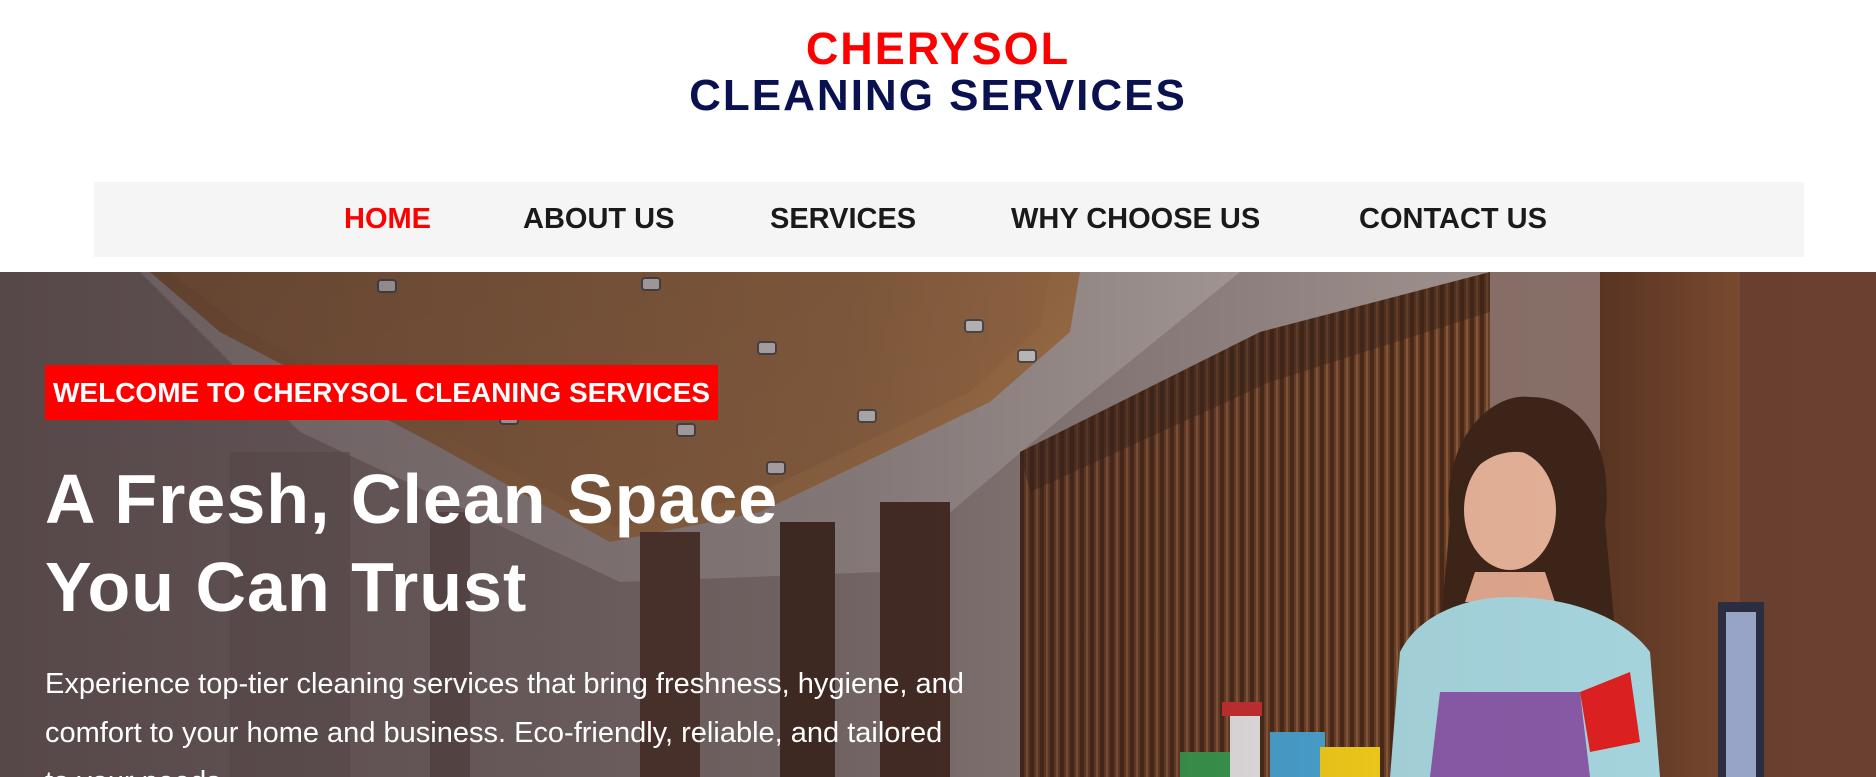 The image size is (1876, 777). Describe the element at coordinates (843, 219) in the screenshot. I see `nav-item-services: SERVICES` at that location.